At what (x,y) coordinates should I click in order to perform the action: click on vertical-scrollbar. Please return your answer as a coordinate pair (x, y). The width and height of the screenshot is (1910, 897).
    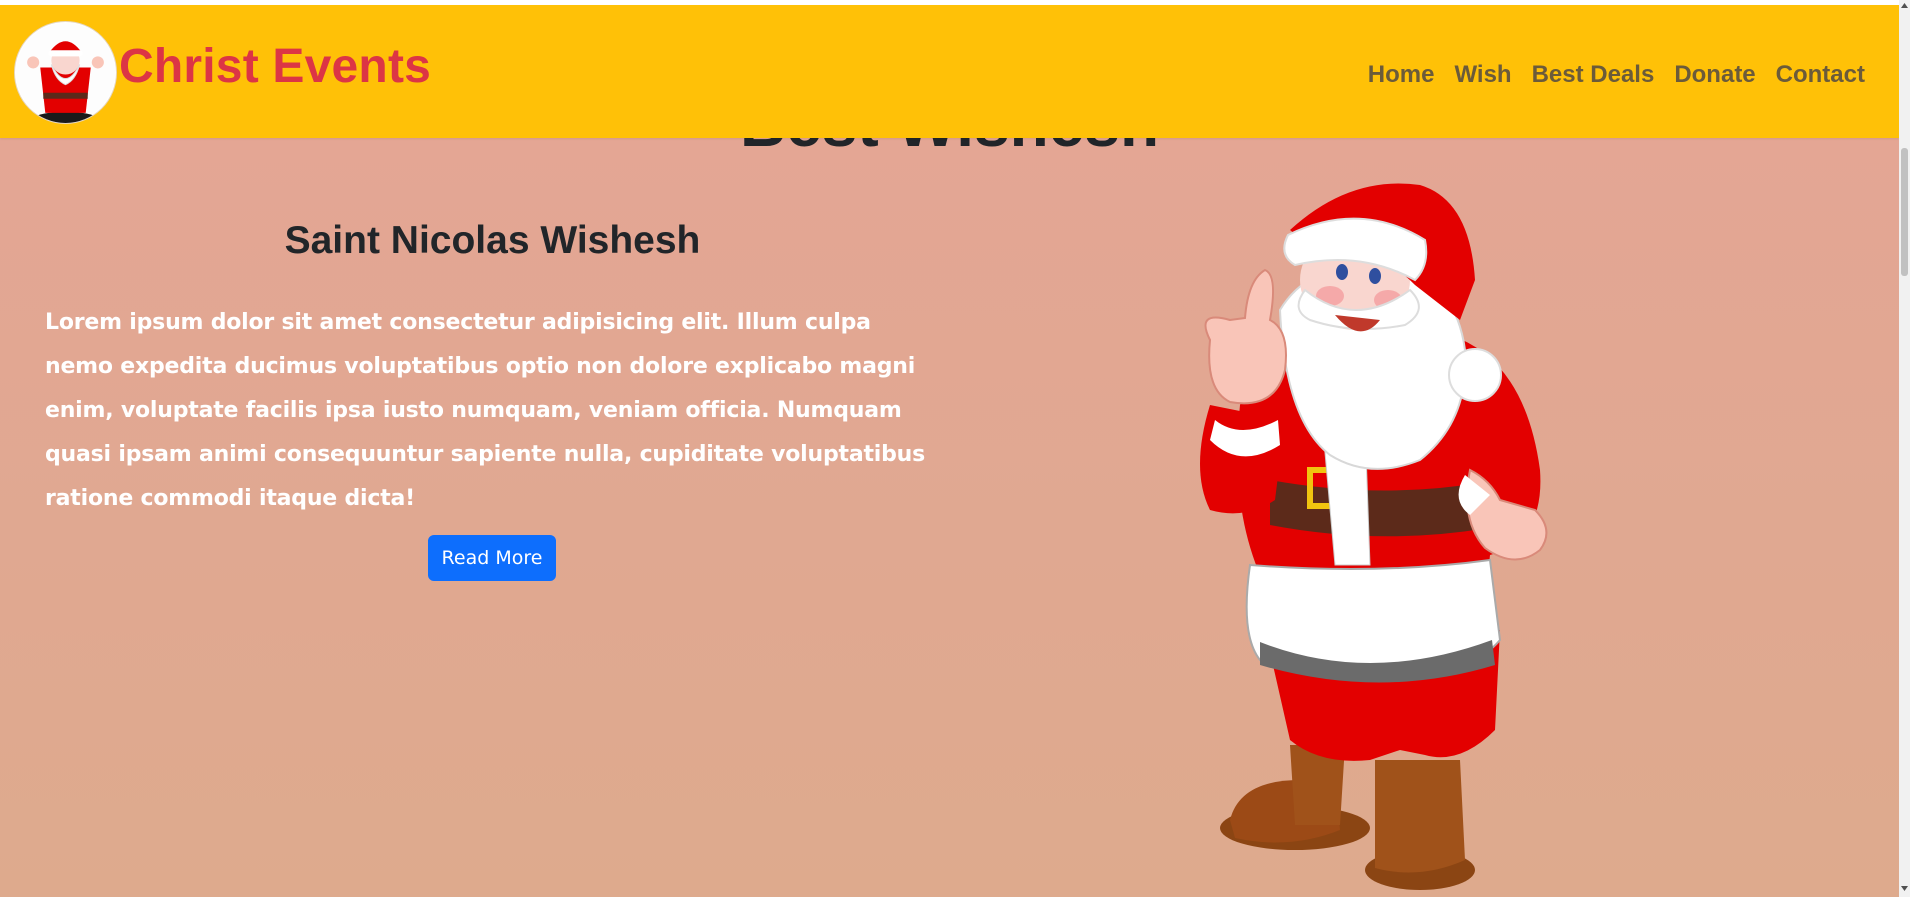
    Looking at the image, I should click on (1904, 448).